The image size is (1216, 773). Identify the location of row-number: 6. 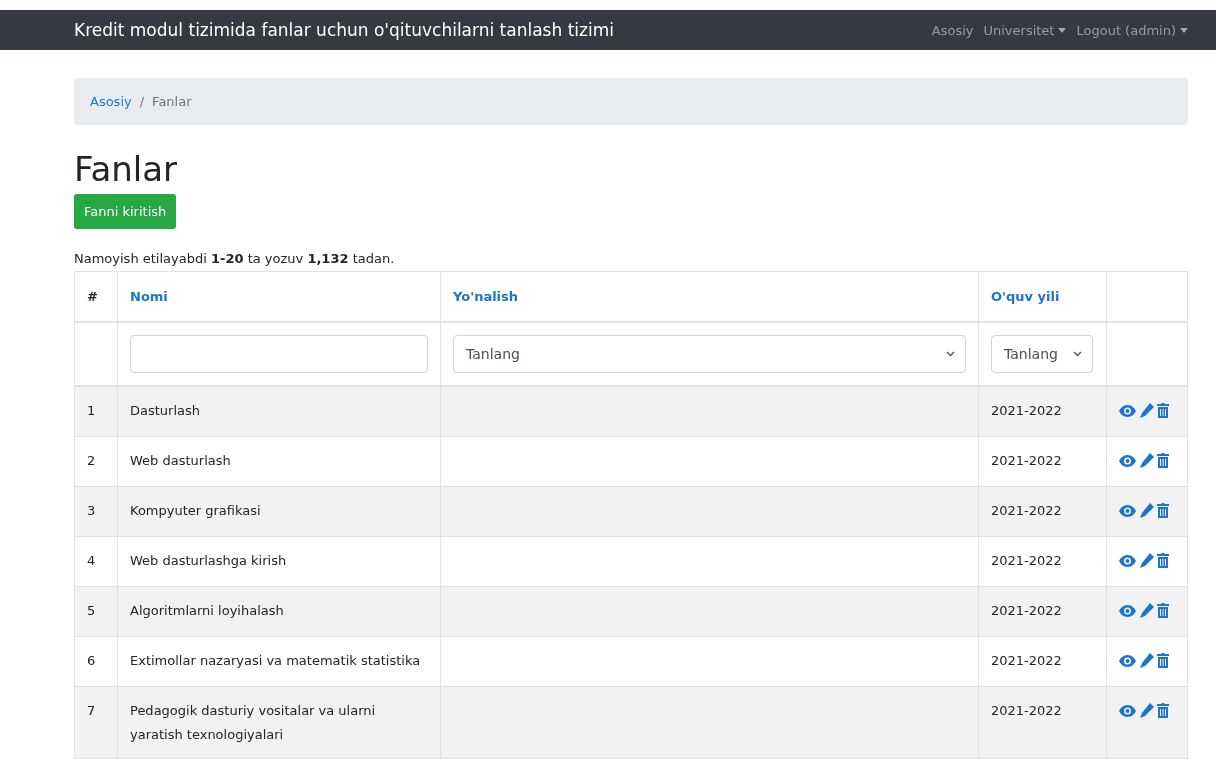
(91, 661).